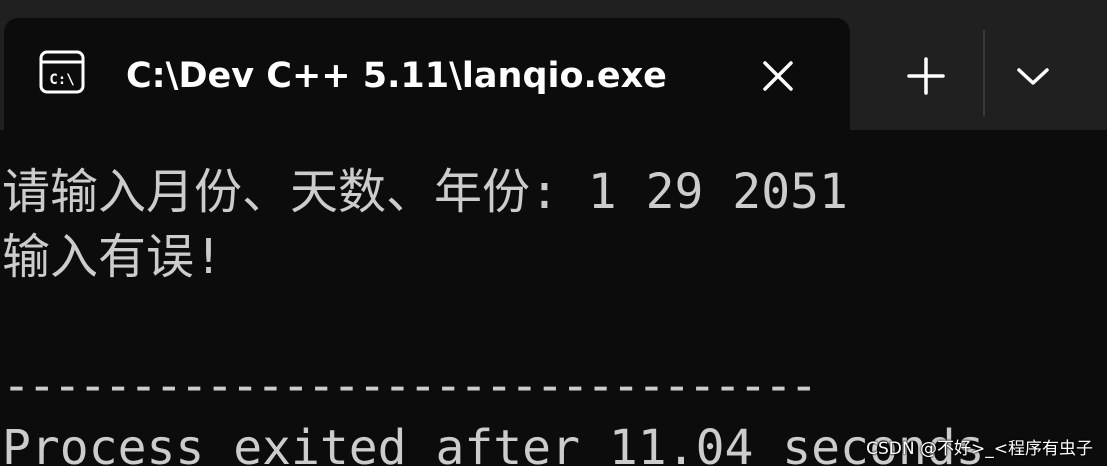 This screenshot has height=466, width=1107. I want to click on plus-icon, so click(926, 76).